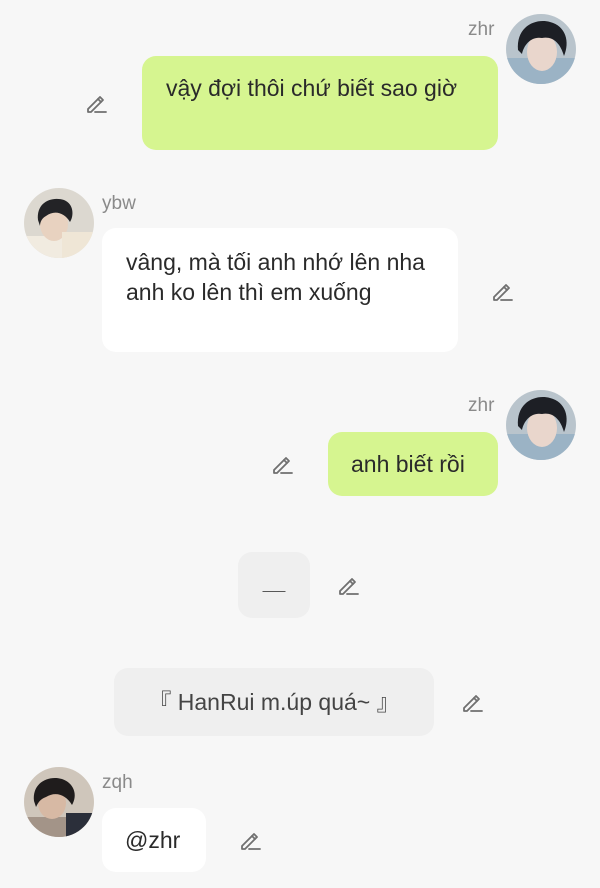 This screenshot has width=600, height=888. I want to click on message-text: vậy đợi thôi chứ biết sao giờ, so click(312, 88).